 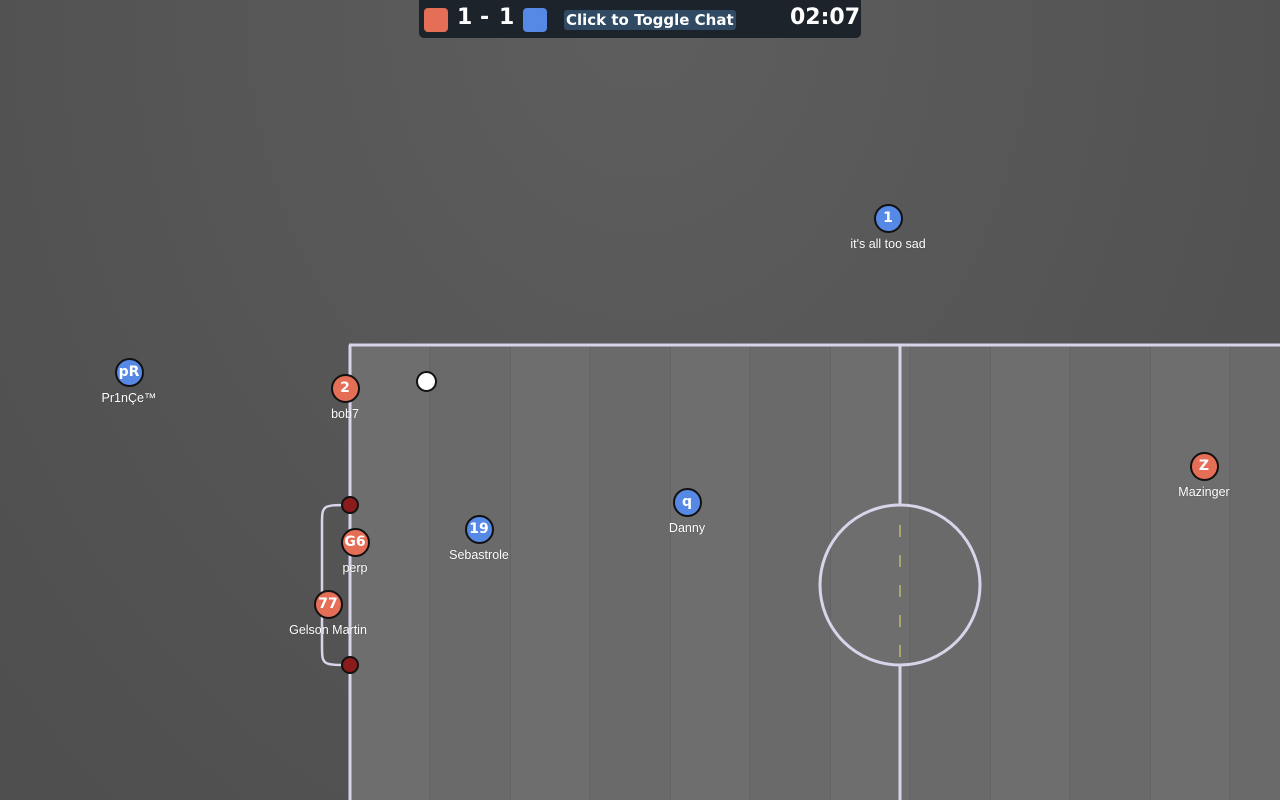 I want to click on player-disc-blue: 19, so click(x=479, y=529).